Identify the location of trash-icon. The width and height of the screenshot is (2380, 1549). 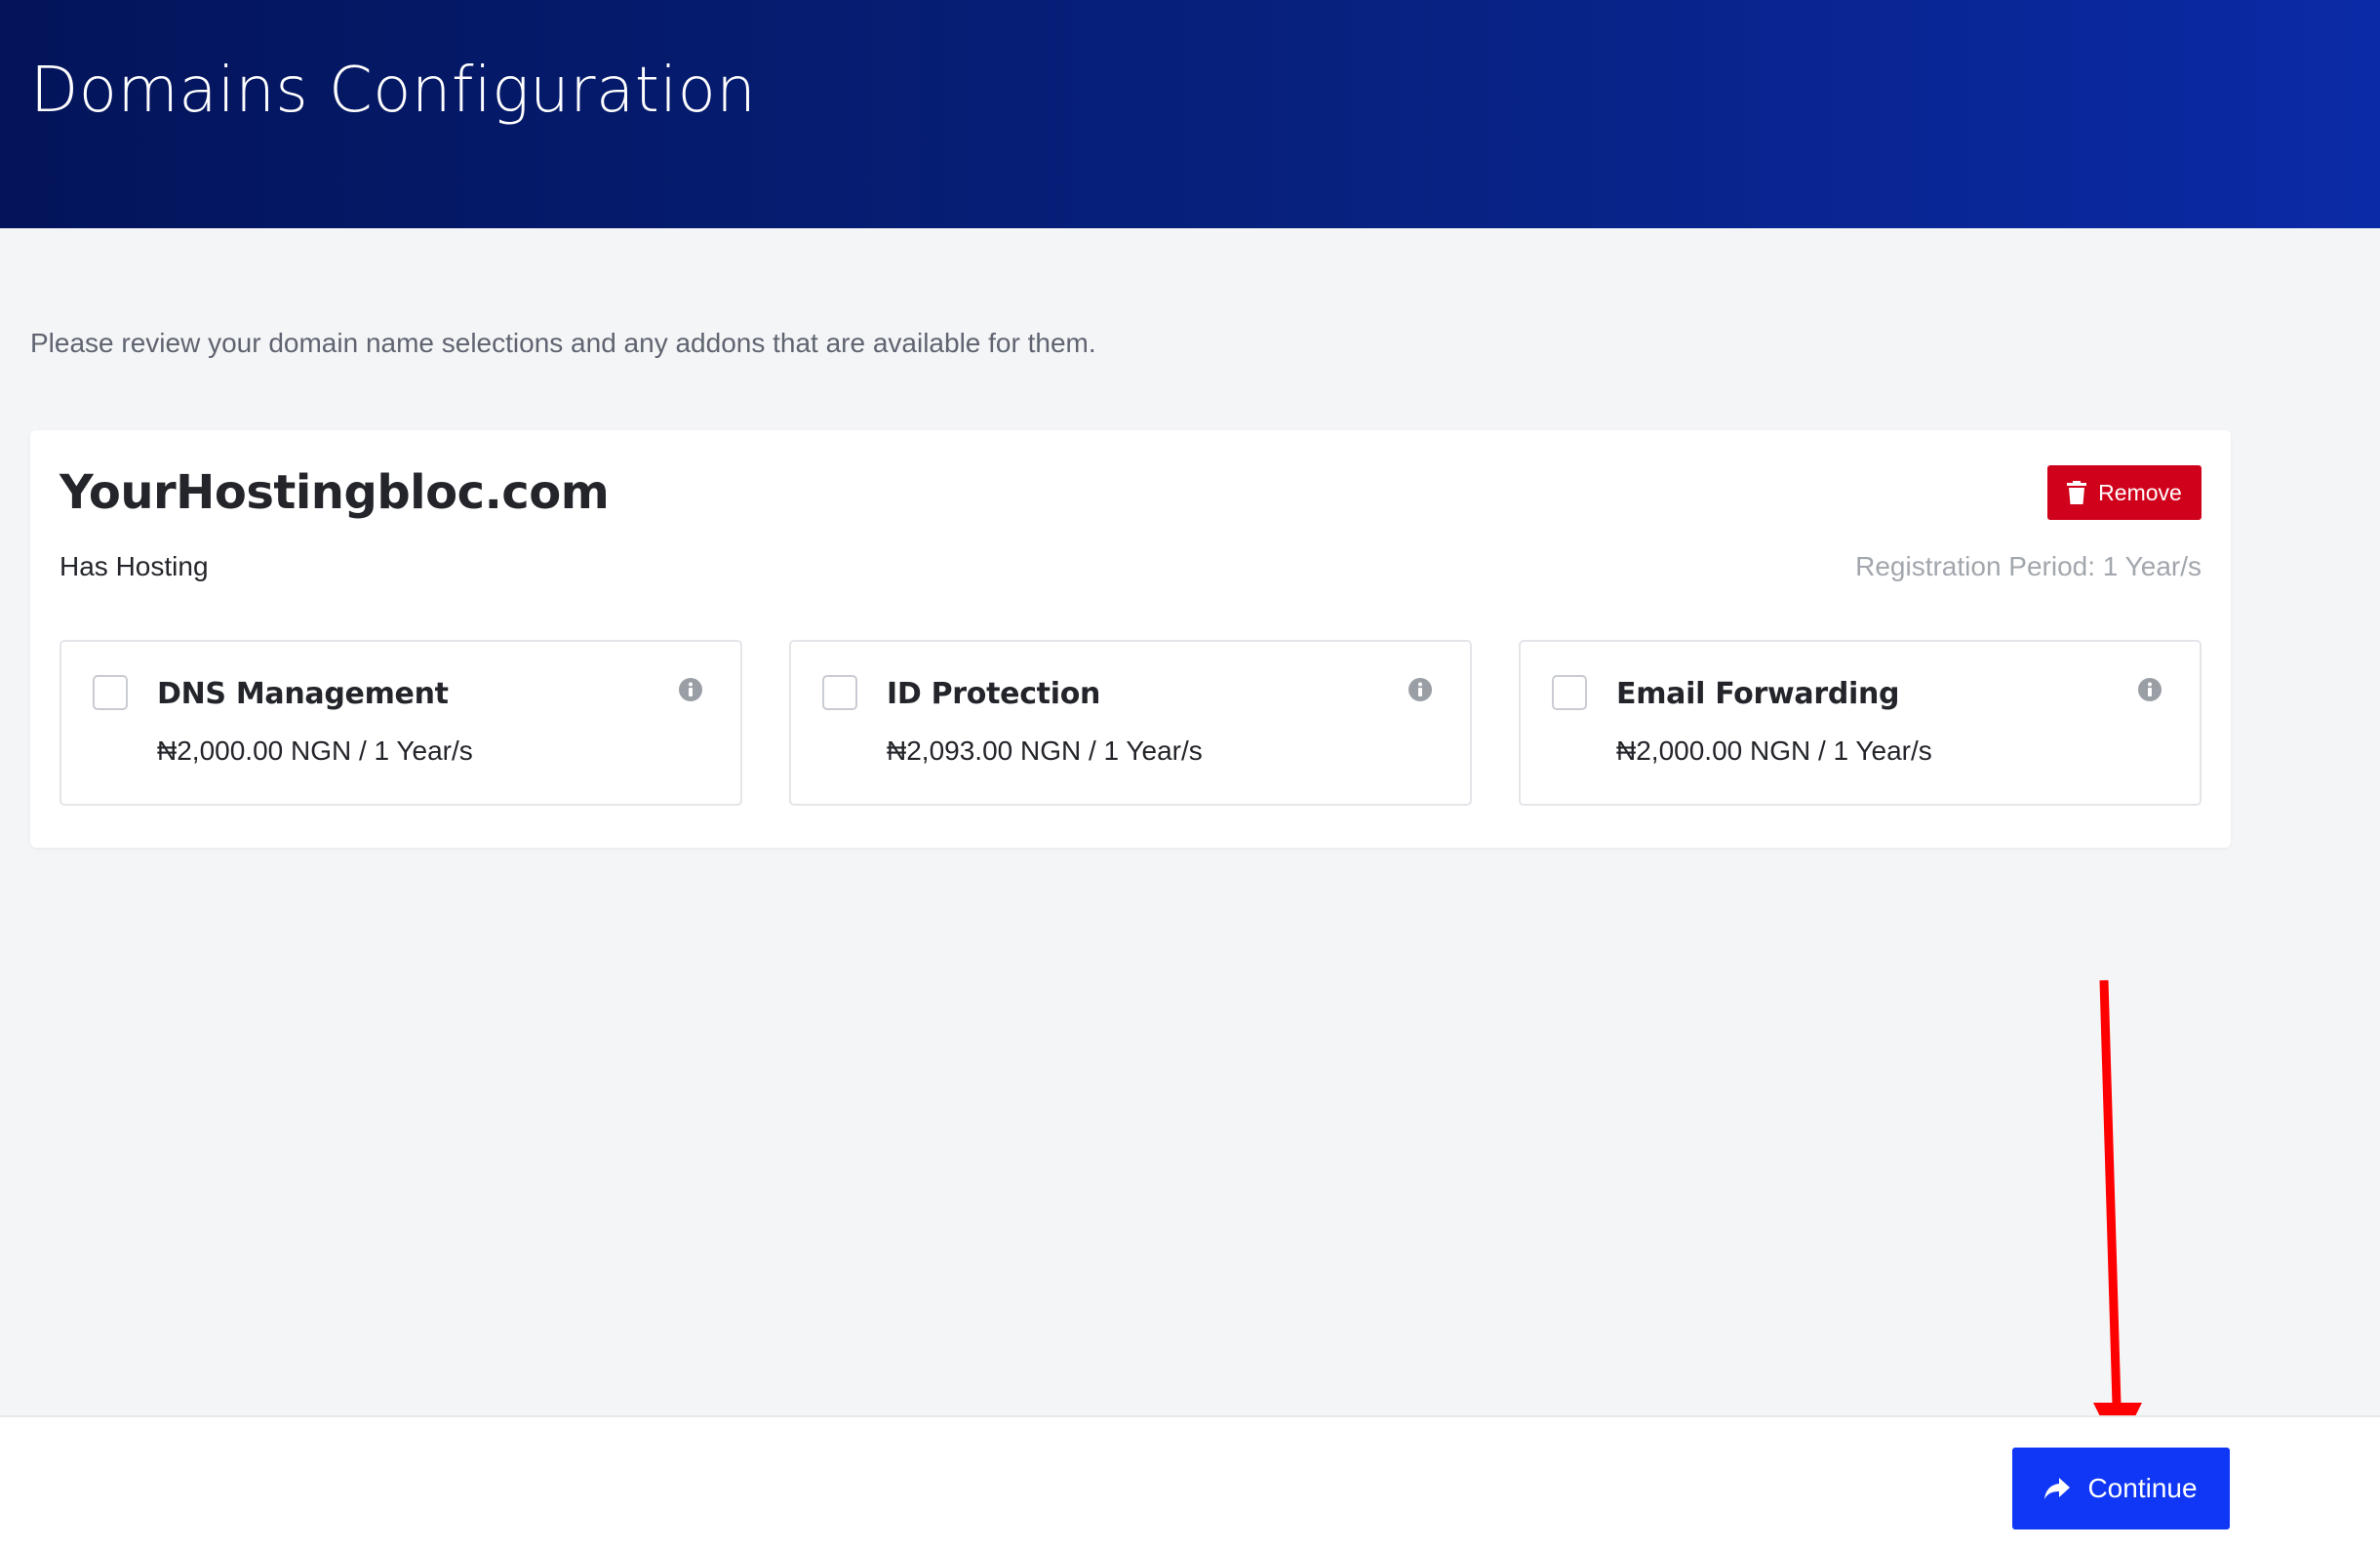
(2077, 493).